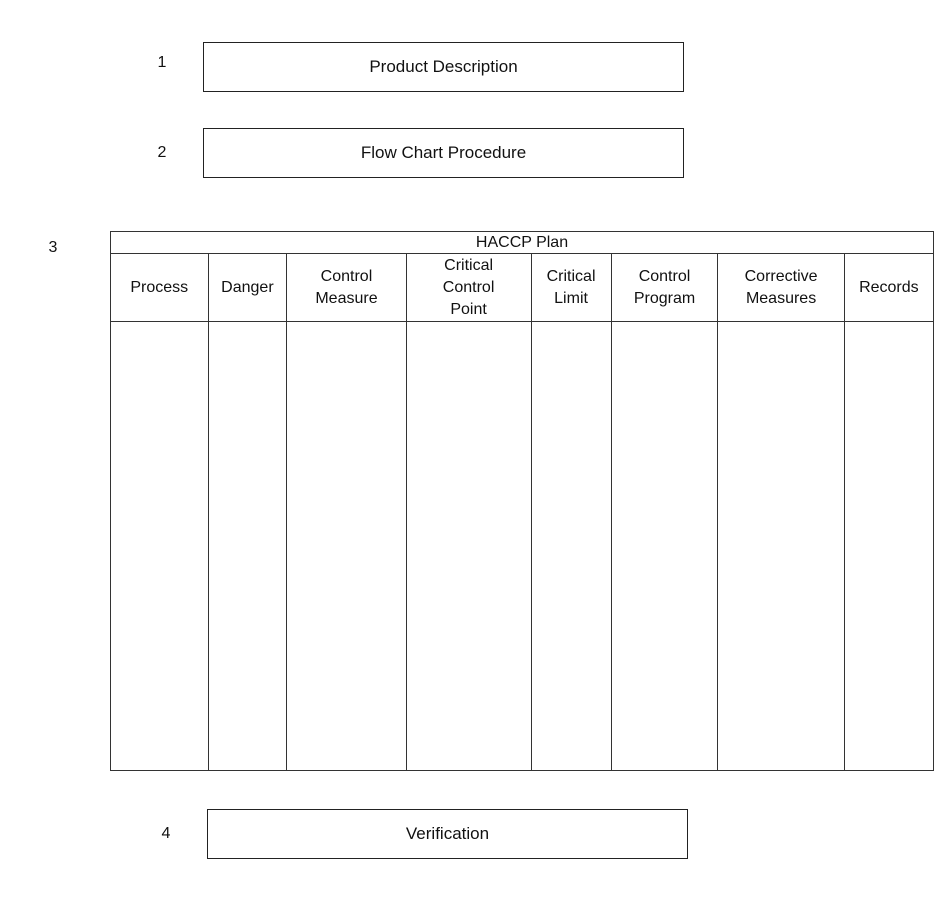 Image resolution: width=934 pixels, height=907 pixels. Describe the element at coordinates (522, 242) in the screenshot. I see `table-title: HACCP Plan` at that location.